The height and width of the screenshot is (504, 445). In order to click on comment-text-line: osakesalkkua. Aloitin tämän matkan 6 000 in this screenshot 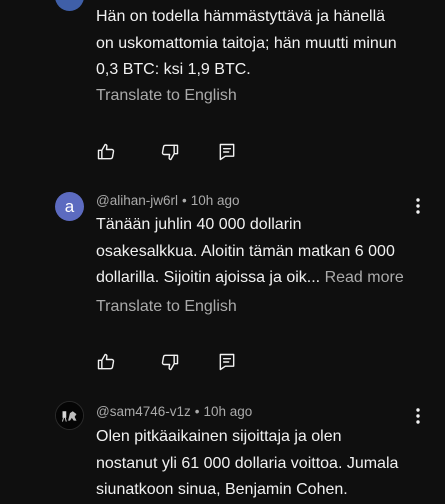, I will do `click(245, 251)`.